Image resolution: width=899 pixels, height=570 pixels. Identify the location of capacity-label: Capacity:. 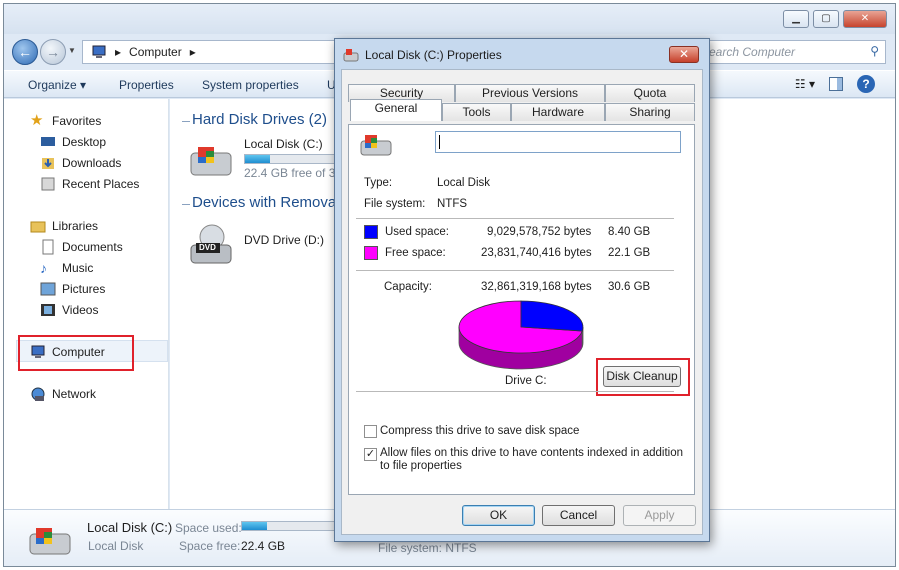
(408, 287).